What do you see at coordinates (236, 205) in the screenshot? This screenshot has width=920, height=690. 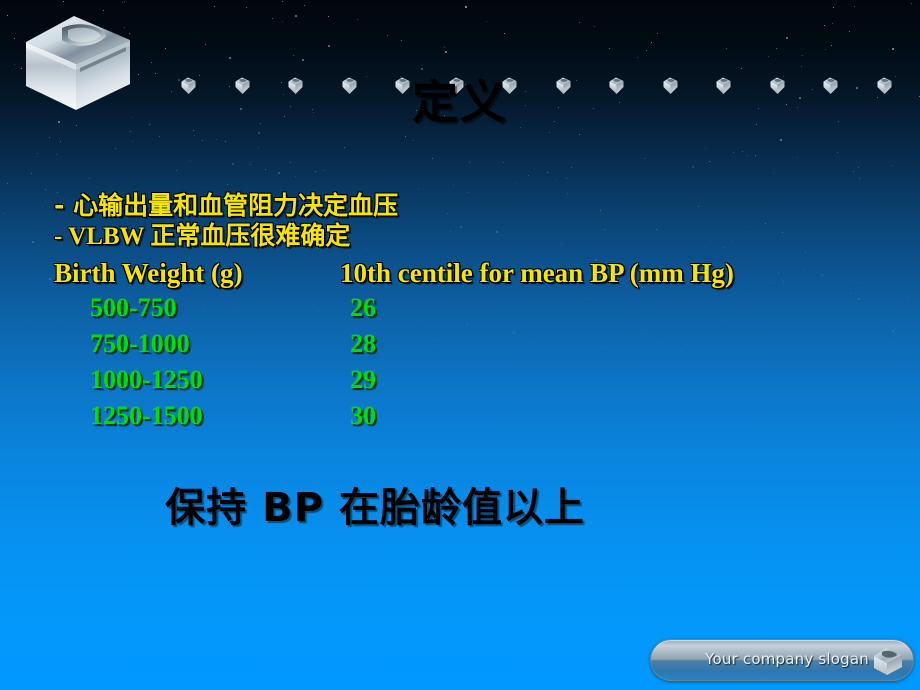 I see `bullet-text: 心输出量和血管阻力决定血压` at bounding box center [236, 205].